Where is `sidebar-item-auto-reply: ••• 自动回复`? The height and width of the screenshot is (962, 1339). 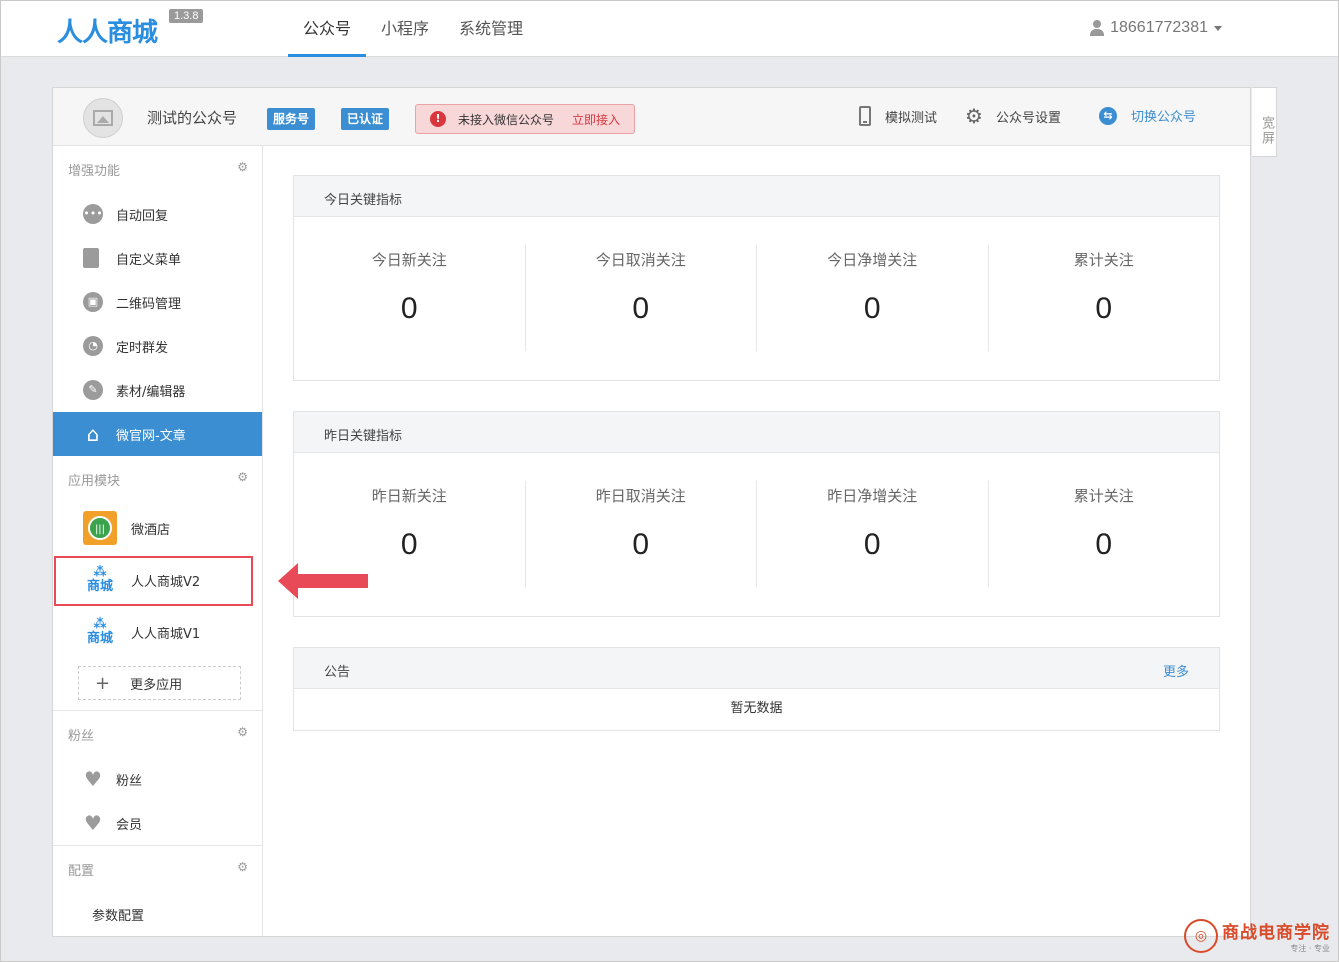 sidebar-item-auto-reply: ••• 自动回复 is located at coordinates (157, 214).